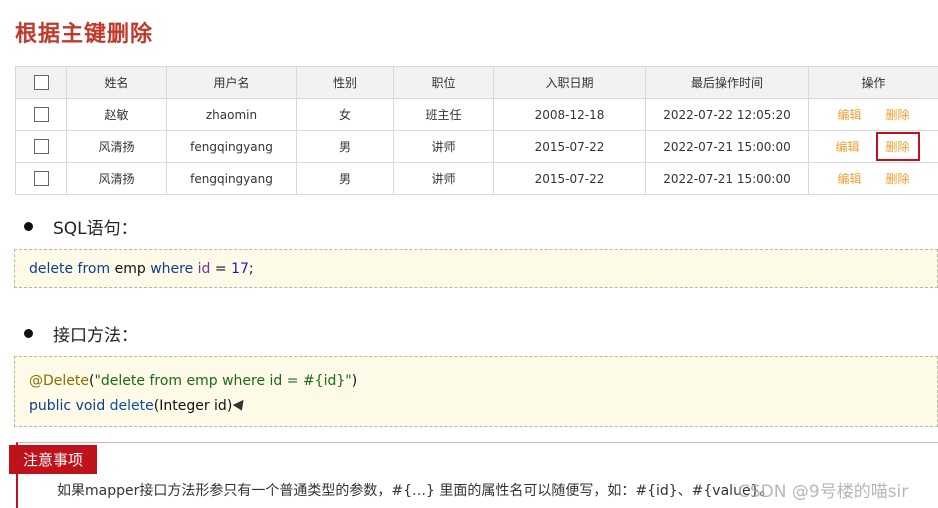 The width and height of the screenshot is (938, 508). I want to click on column-header-name: 姓名, so click(116, 82).